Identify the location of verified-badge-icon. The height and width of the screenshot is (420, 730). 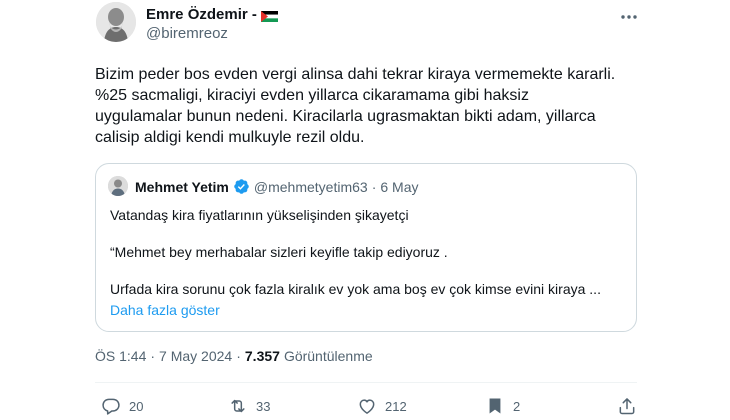
(241, 186).